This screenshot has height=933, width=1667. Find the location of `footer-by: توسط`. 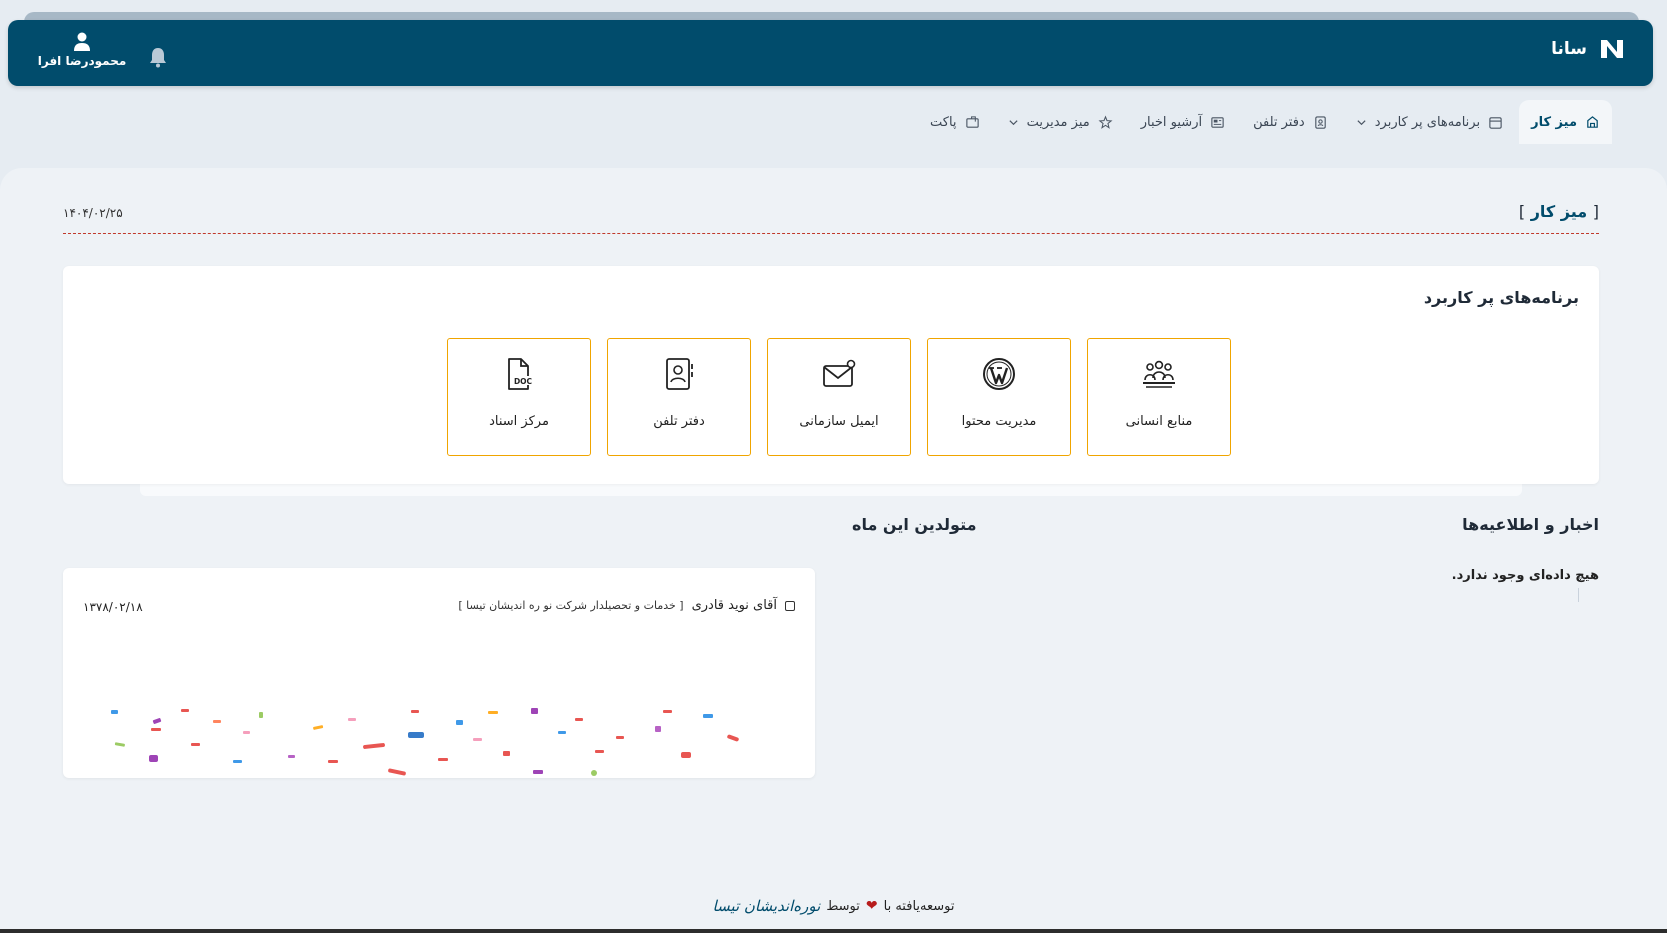

footer-by: توسط is located at coordinates (843, 906).